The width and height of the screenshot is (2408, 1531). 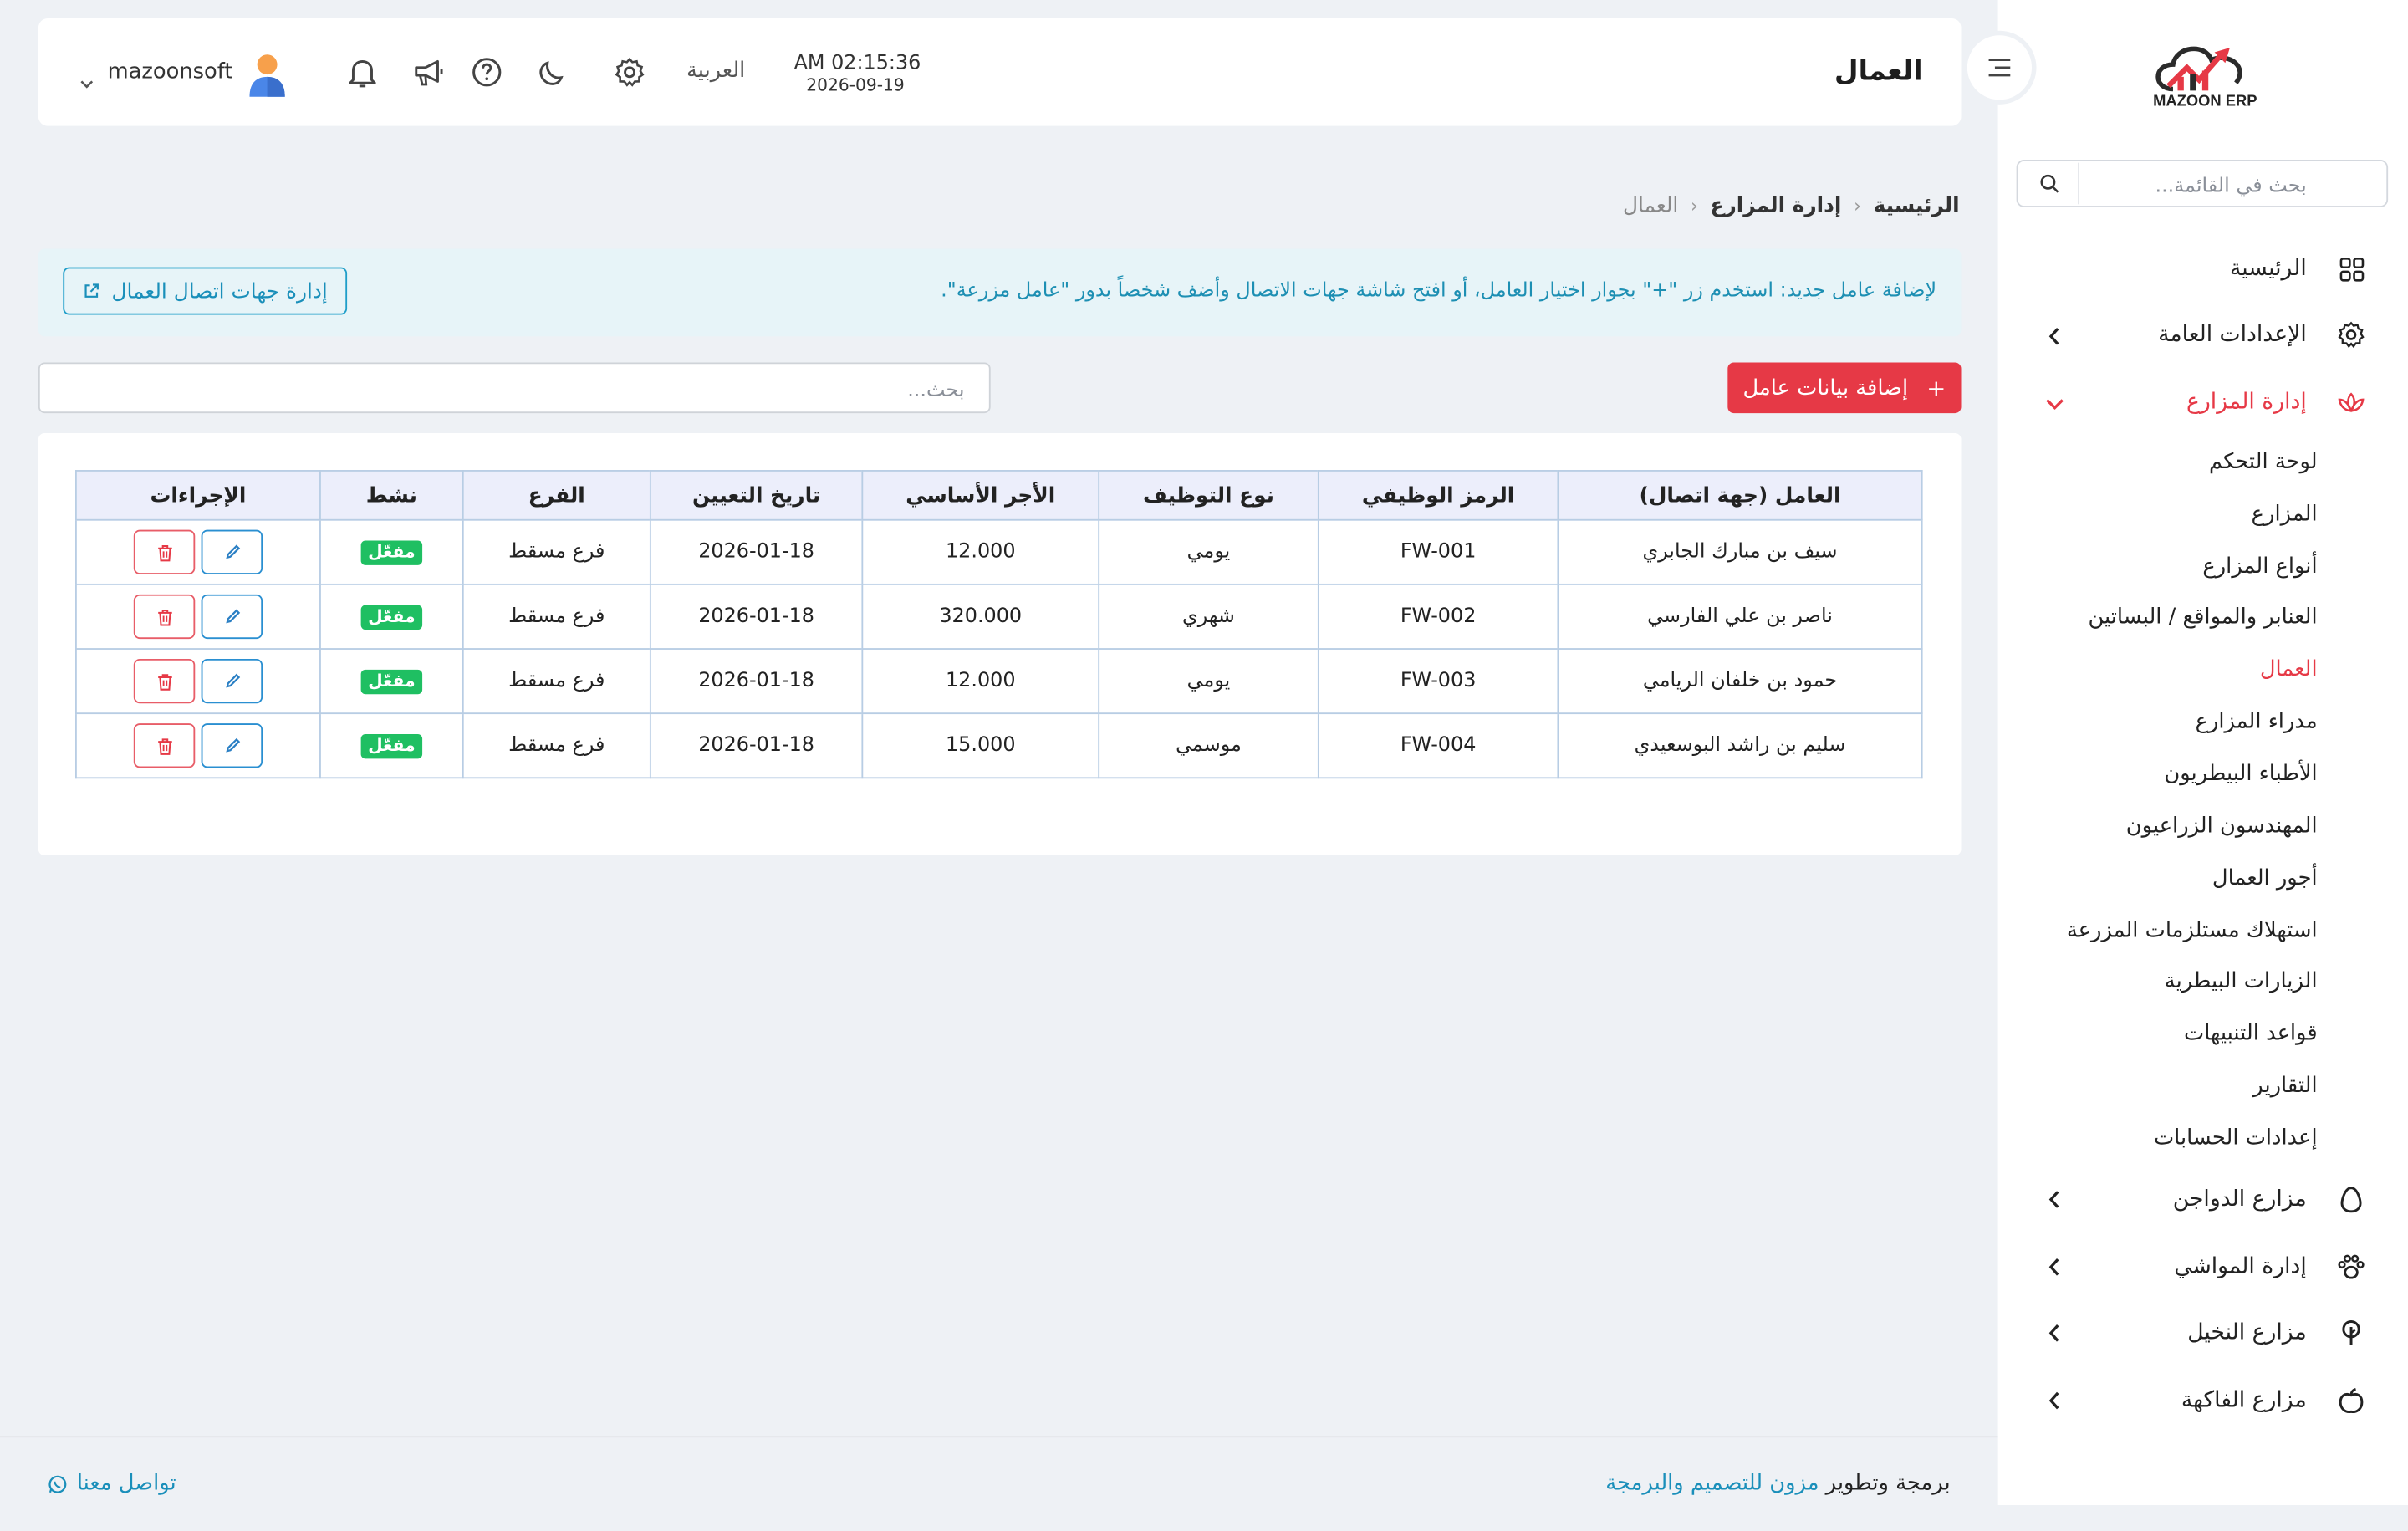 I want to click on status-badge: مفعّل, so click(x=391, y=617).